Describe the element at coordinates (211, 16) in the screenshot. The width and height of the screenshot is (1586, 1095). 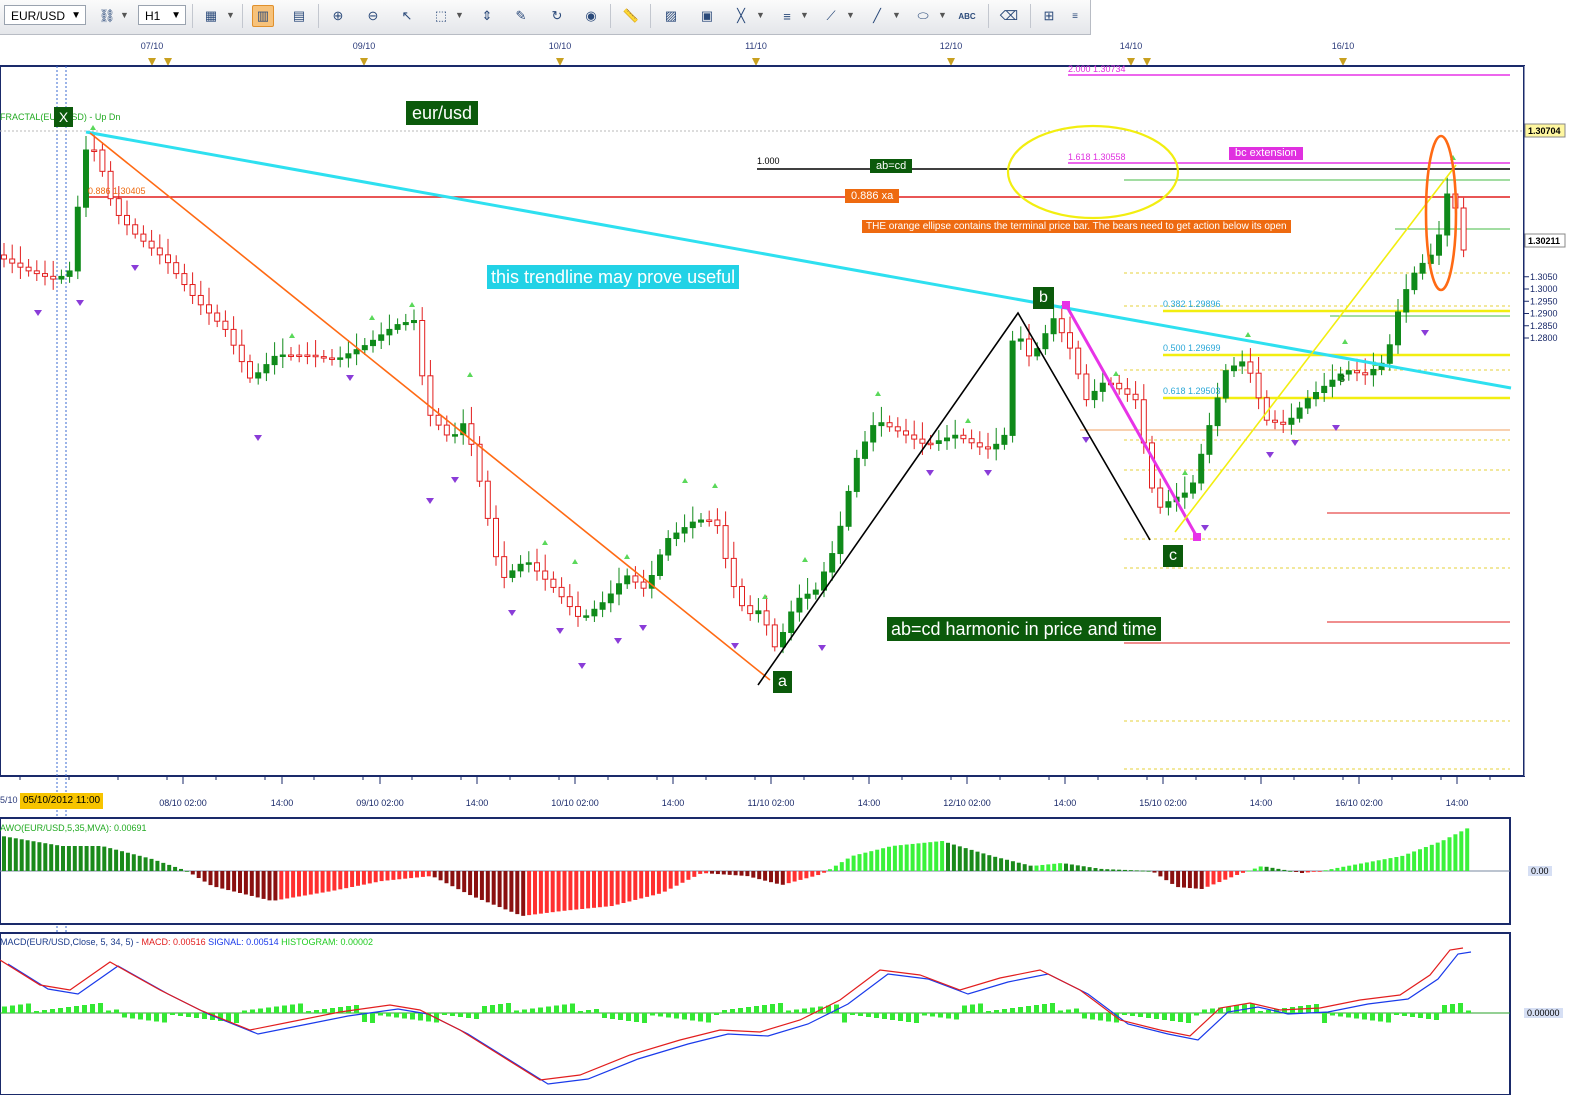
I see `chart-type-icon: ▦` at that location.